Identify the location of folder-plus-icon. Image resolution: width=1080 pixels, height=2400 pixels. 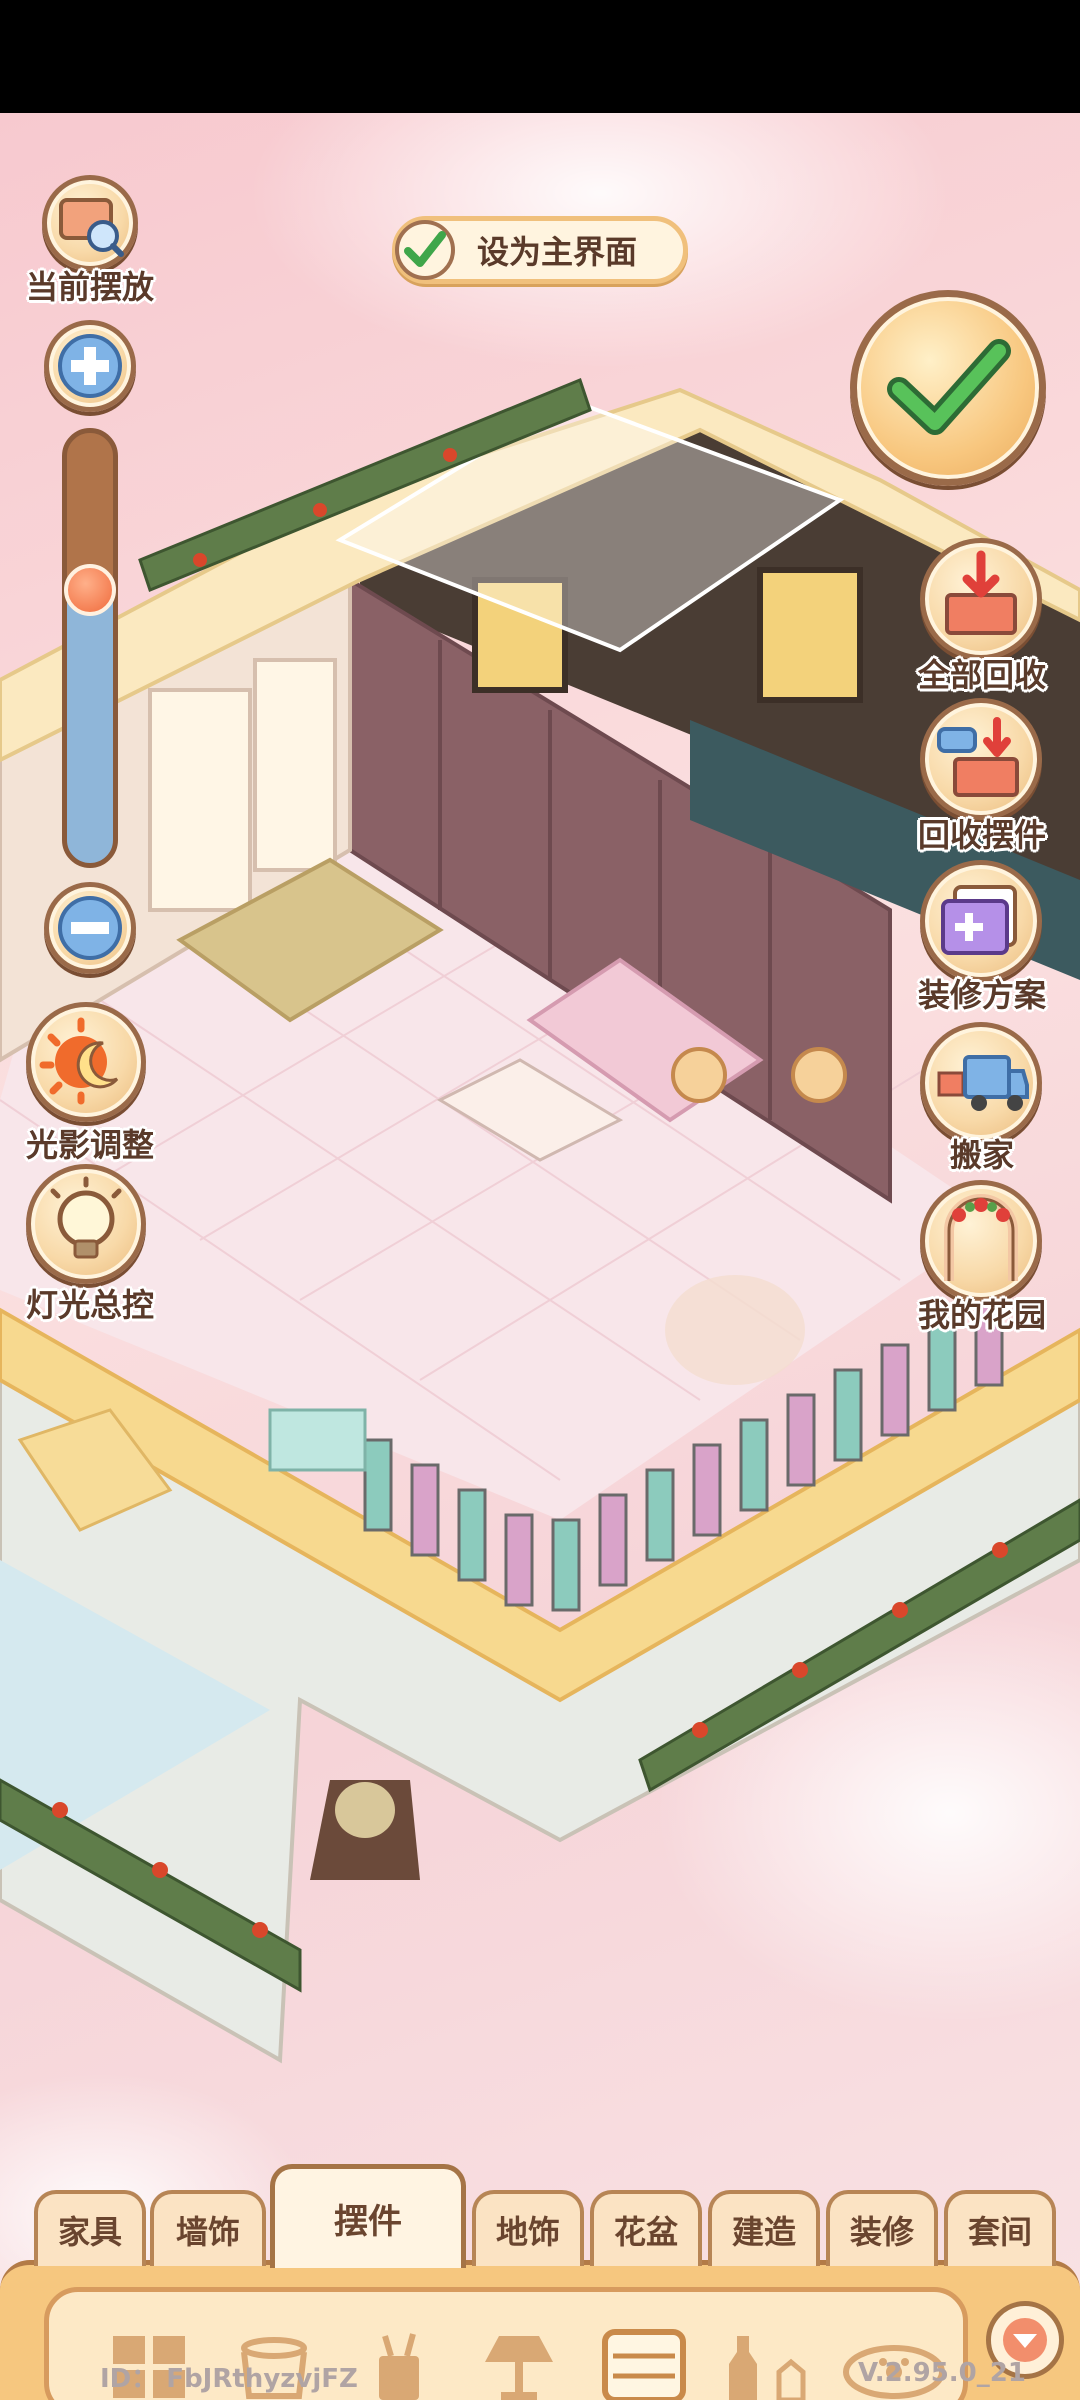
(979, 920).